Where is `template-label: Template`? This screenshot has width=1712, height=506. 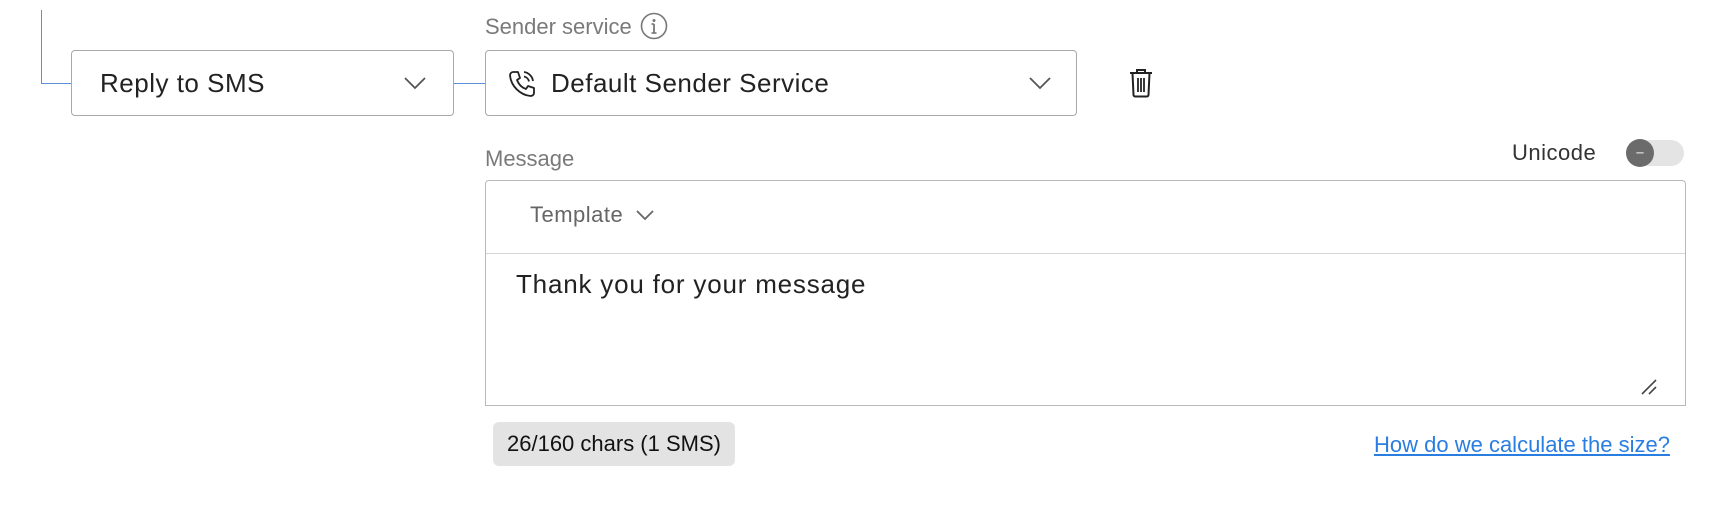
template-label: Template is located at coordinates (577, 214).